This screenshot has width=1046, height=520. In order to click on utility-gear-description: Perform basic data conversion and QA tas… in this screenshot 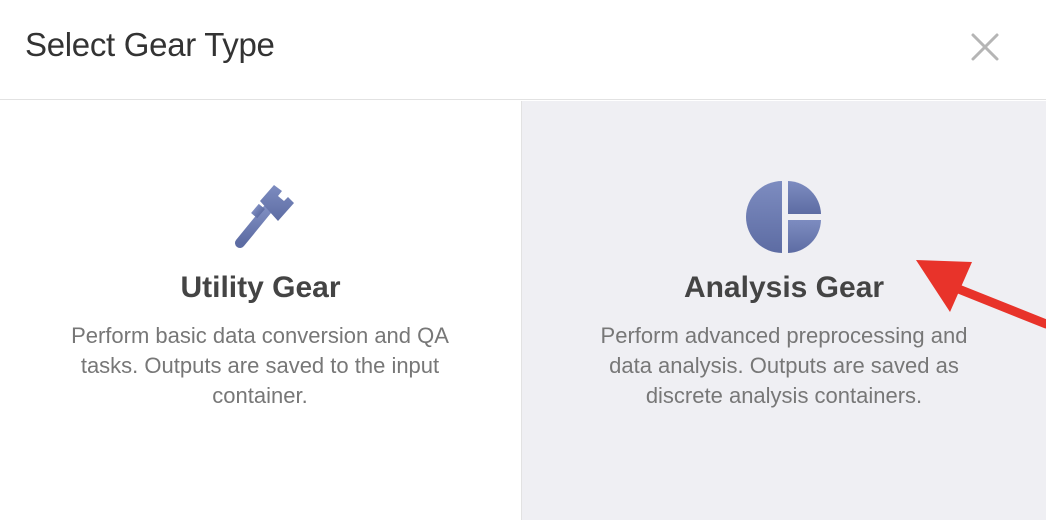, I will do `click(260, 365)`.